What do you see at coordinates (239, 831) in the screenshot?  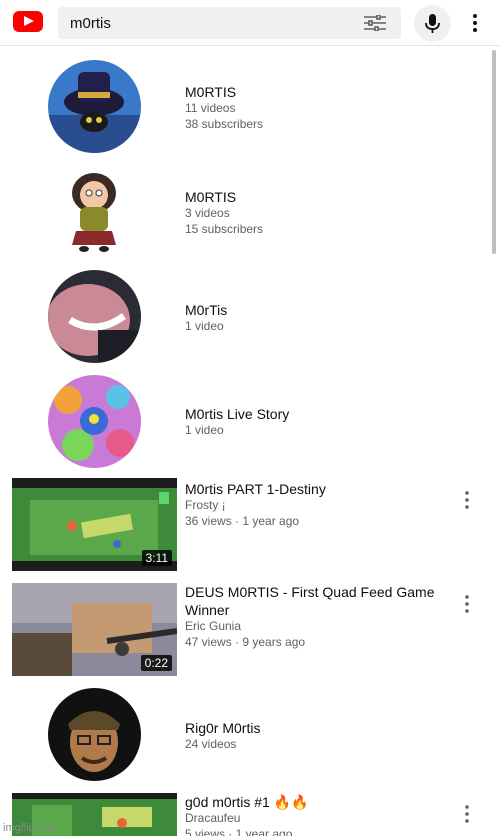 I see `video-meta: 5 views · 1 year ago` at bounding box center [239, 831].